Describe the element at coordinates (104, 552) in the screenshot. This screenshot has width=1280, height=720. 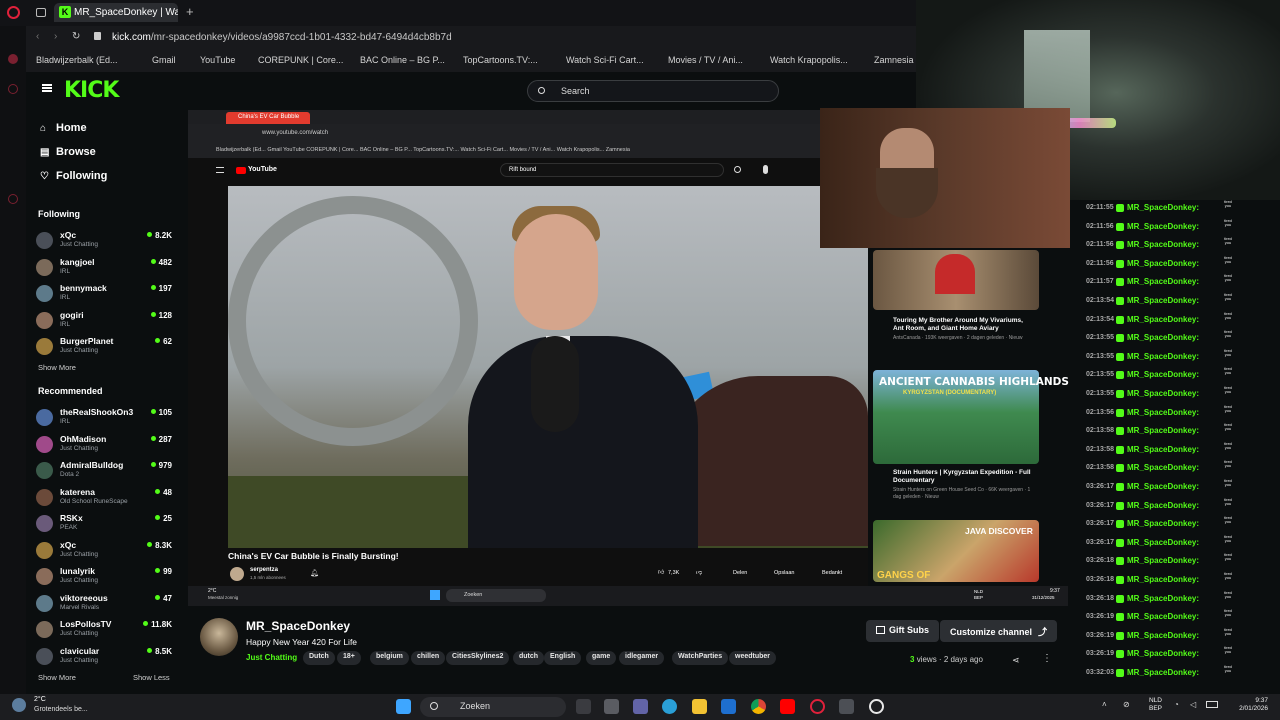
I see `recommended-channel: xQc Just Chatting 8.3K` at that location.